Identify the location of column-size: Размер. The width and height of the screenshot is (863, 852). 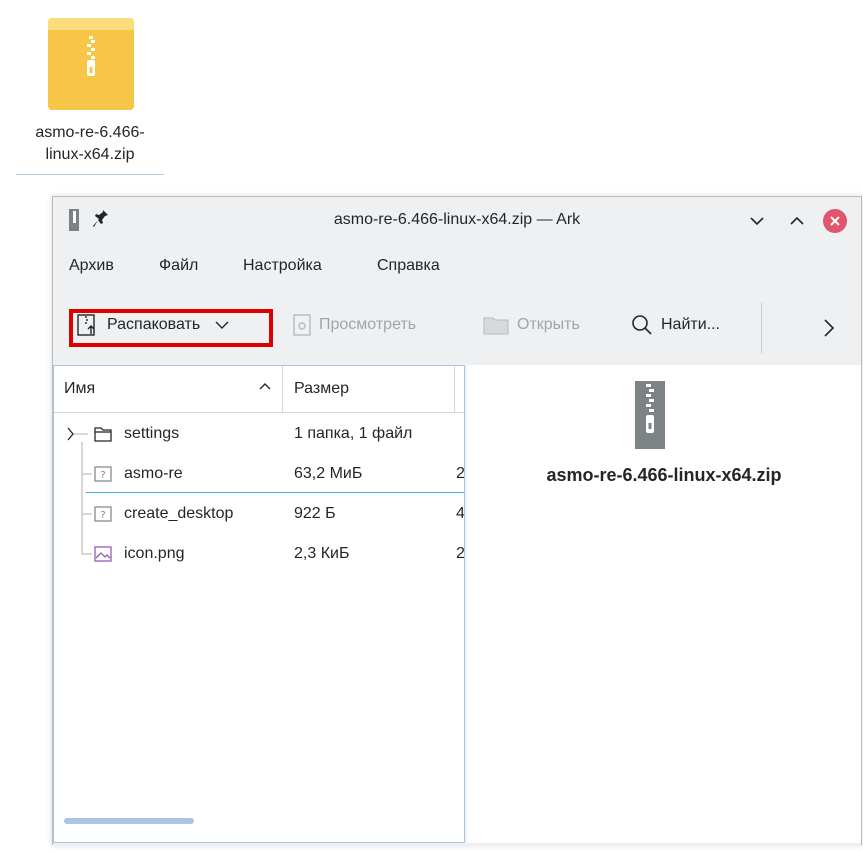
(321, 389).